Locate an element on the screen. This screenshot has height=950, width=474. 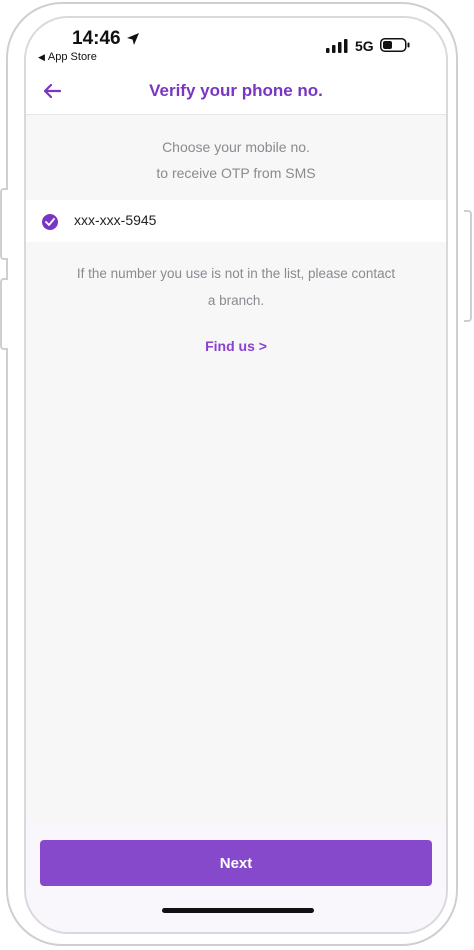
instructions-line-2: to receive OTP from SMS is located at coordinates (236, 173).